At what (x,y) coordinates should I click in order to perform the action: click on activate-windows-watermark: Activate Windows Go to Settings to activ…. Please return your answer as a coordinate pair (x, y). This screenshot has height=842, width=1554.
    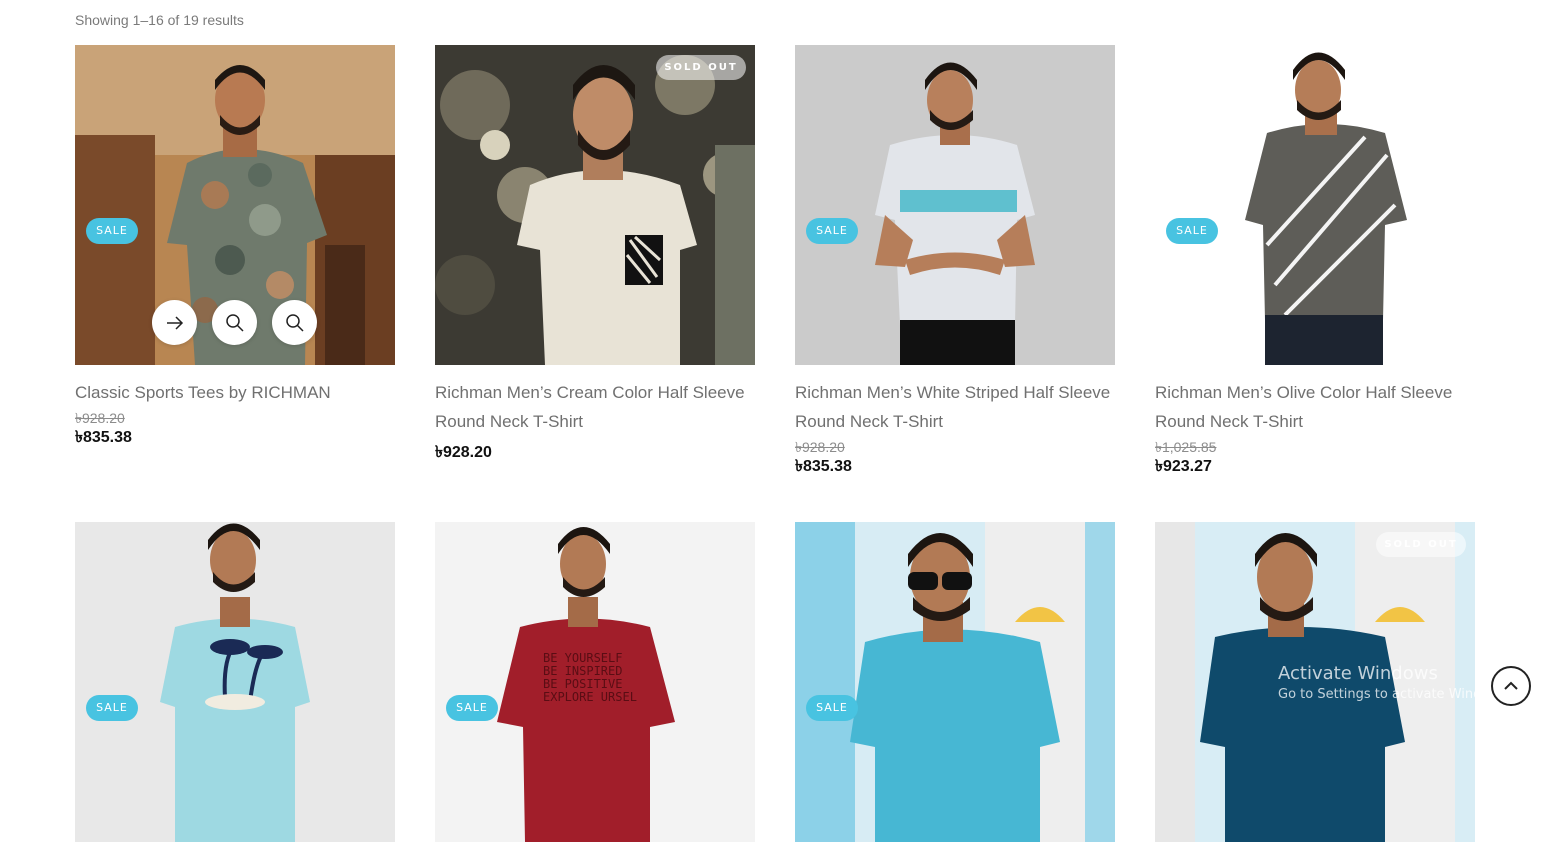
    Looking at the image, I should click on (1394, 682).